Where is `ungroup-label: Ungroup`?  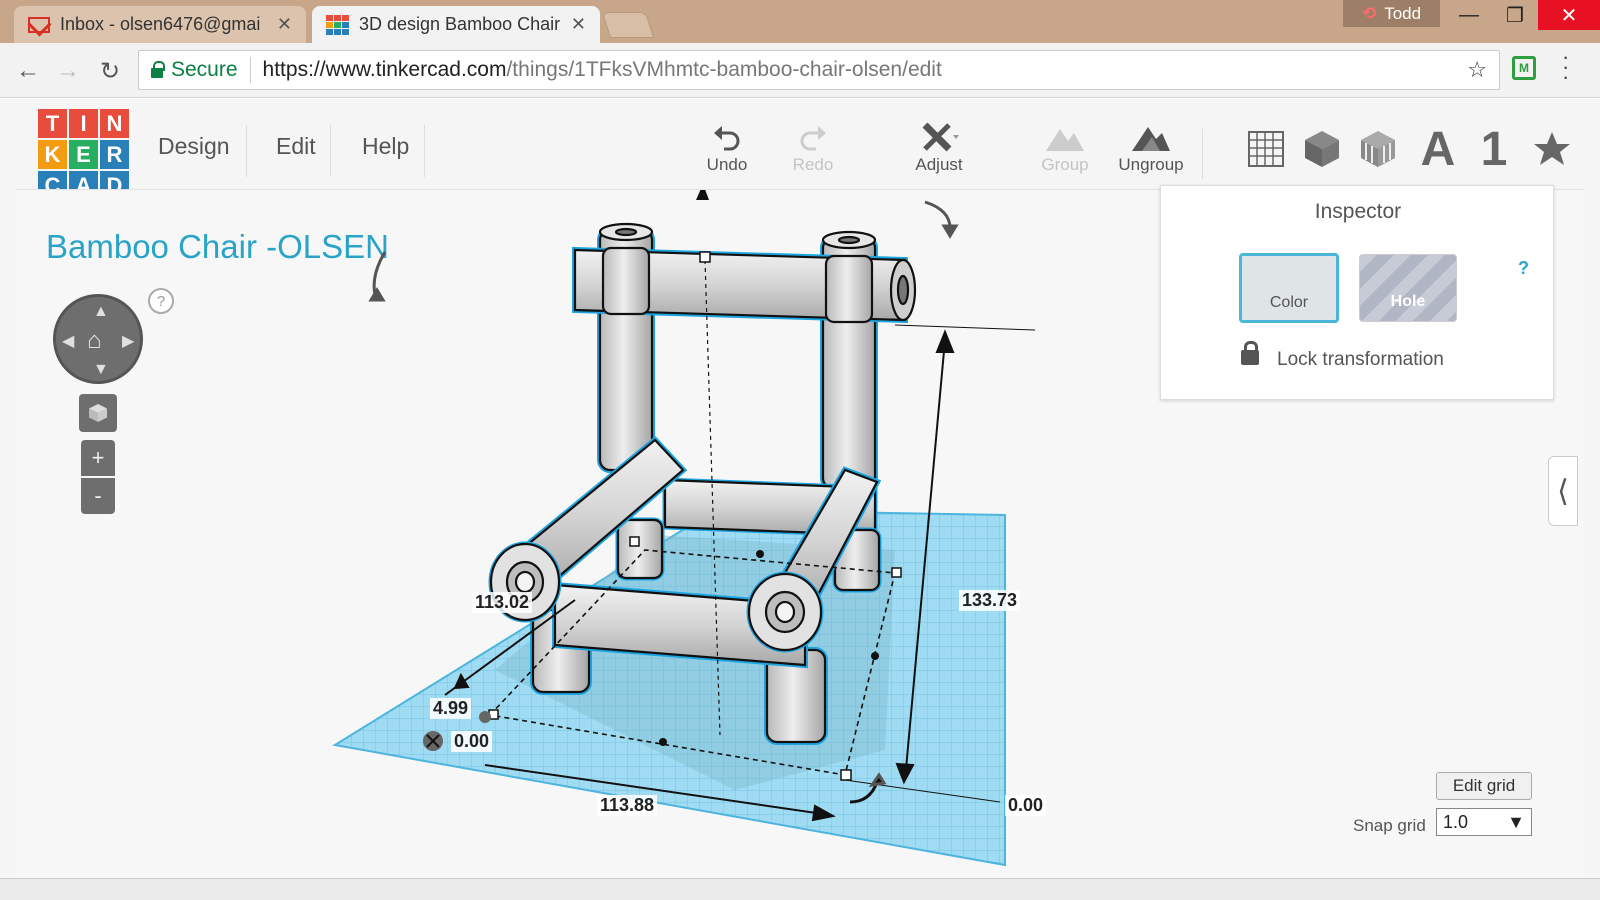
ungroup-label: Ungroup is located at coordinates (1151, 164).